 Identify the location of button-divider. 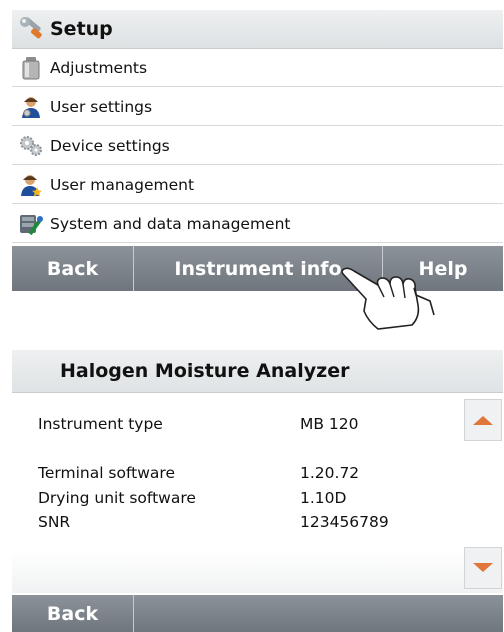
(133, 613).